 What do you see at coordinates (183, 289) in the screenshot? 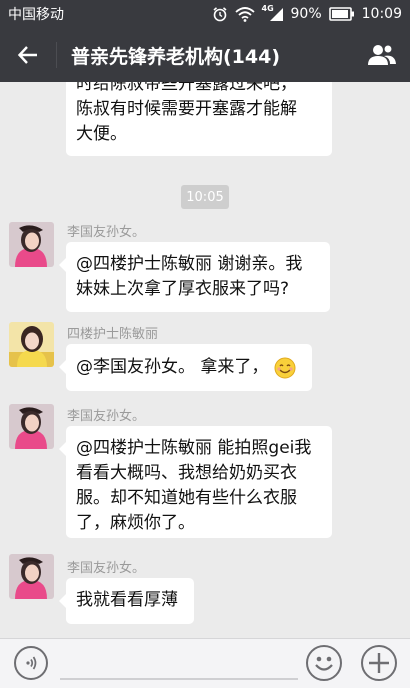
I see `message-line: 妹妹上次拿了厚衣服来了吗?` at bounding box center [183, 289].